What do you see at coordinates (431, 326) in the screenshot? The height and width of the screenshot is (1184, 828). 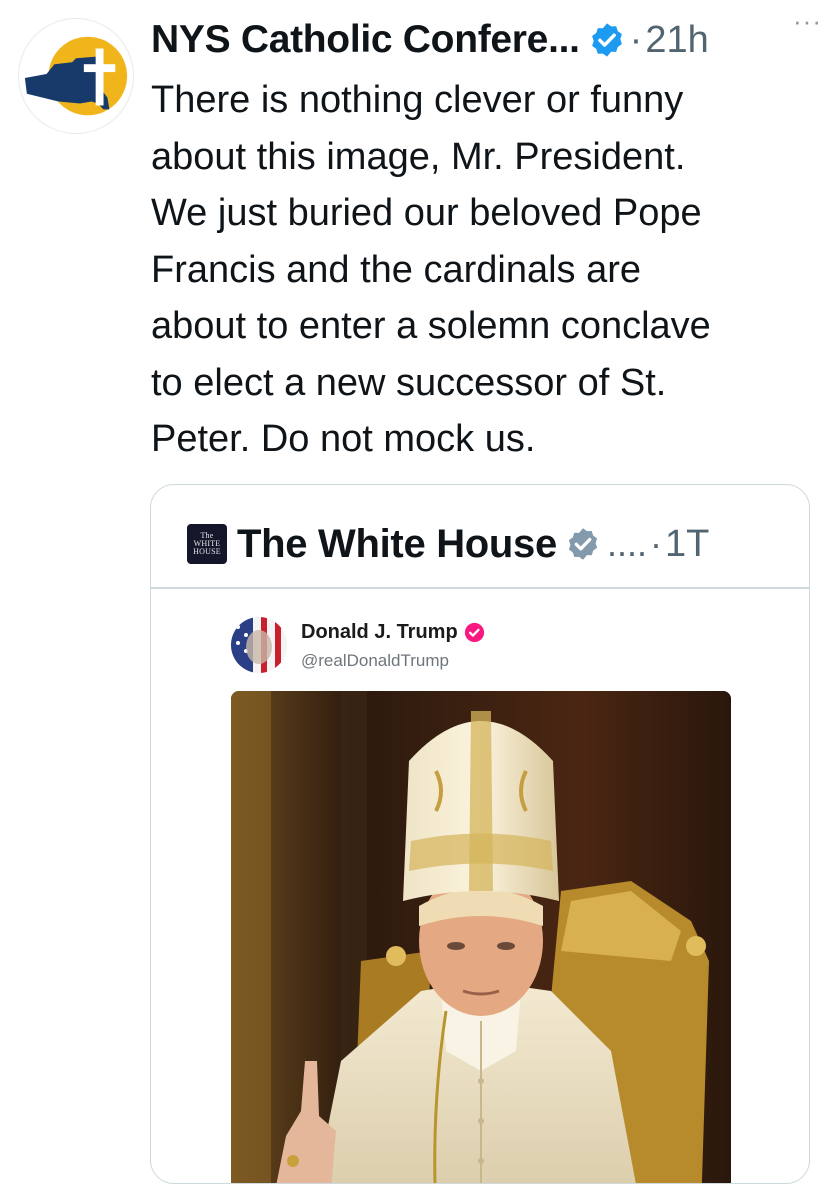 I see `tweet-text-line: about to enter a solemn conclave` at bounding box center [431, 326].